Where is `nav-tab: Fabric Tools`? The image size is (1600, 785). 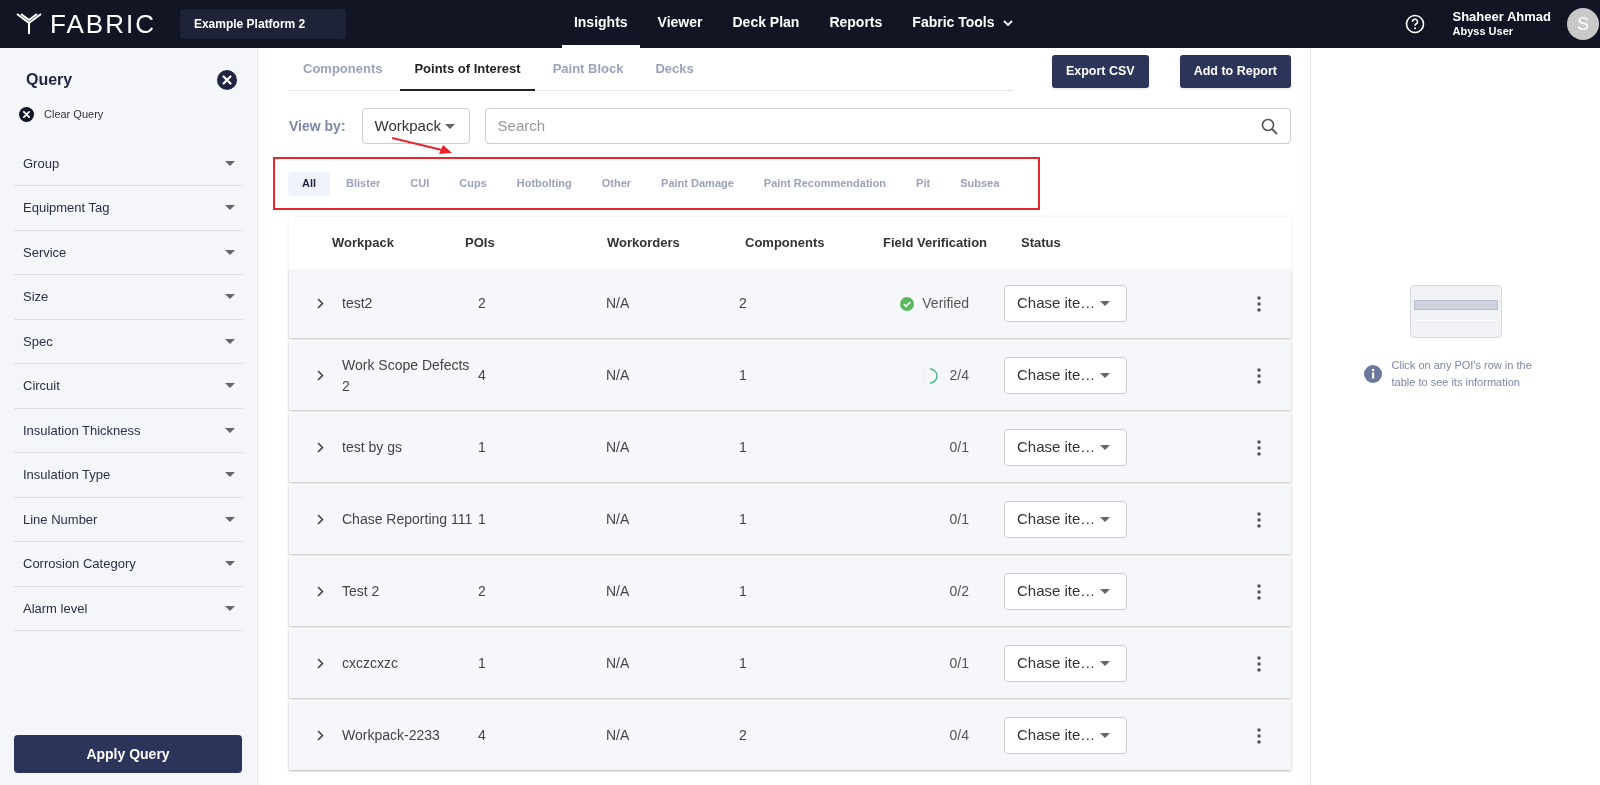
nav-tab: Fabric Tools is located at coordinates (962, 24).